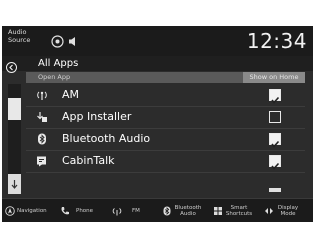 This screenshot has height=244, width=320. What do you see at coordinates (165, 161) in the screenshot?
I see `list-item-cabintalk: CabinTalk` at bounding box center [165, 161].